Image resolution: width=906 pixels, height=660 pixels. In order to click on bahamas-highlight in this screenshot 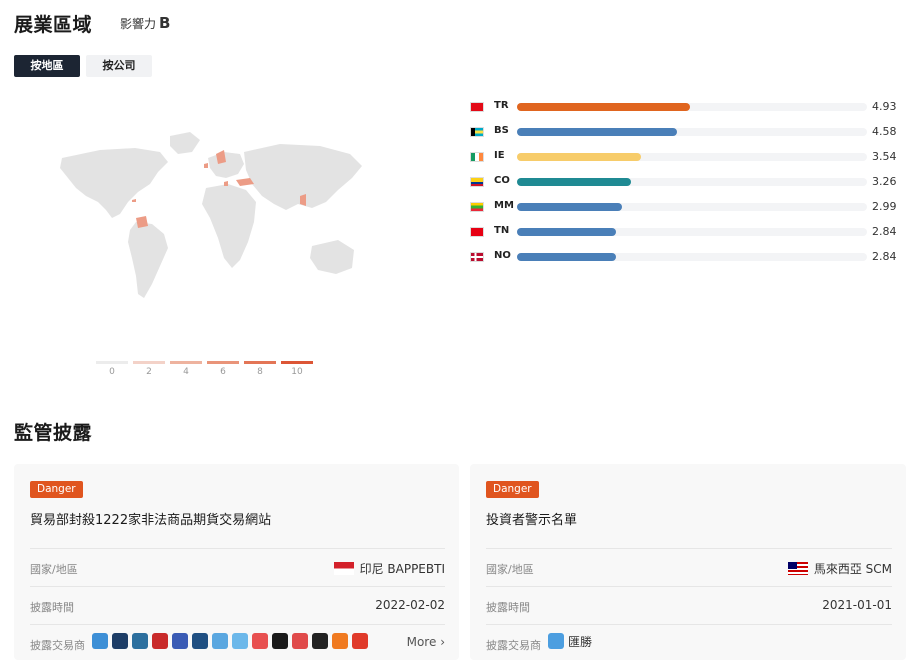, I will do `click(134, 200)`.